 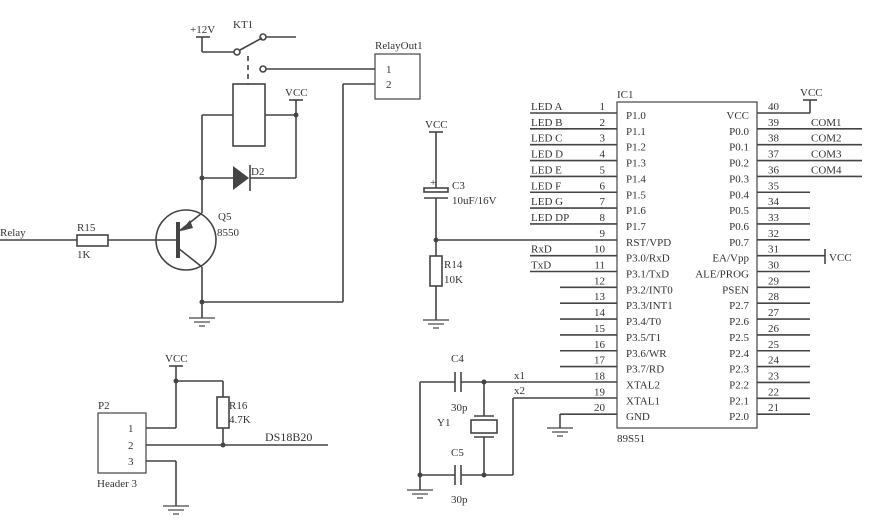 I want to click on ic1-pin-name: P3.4/T0, so click(x=644, y=322).